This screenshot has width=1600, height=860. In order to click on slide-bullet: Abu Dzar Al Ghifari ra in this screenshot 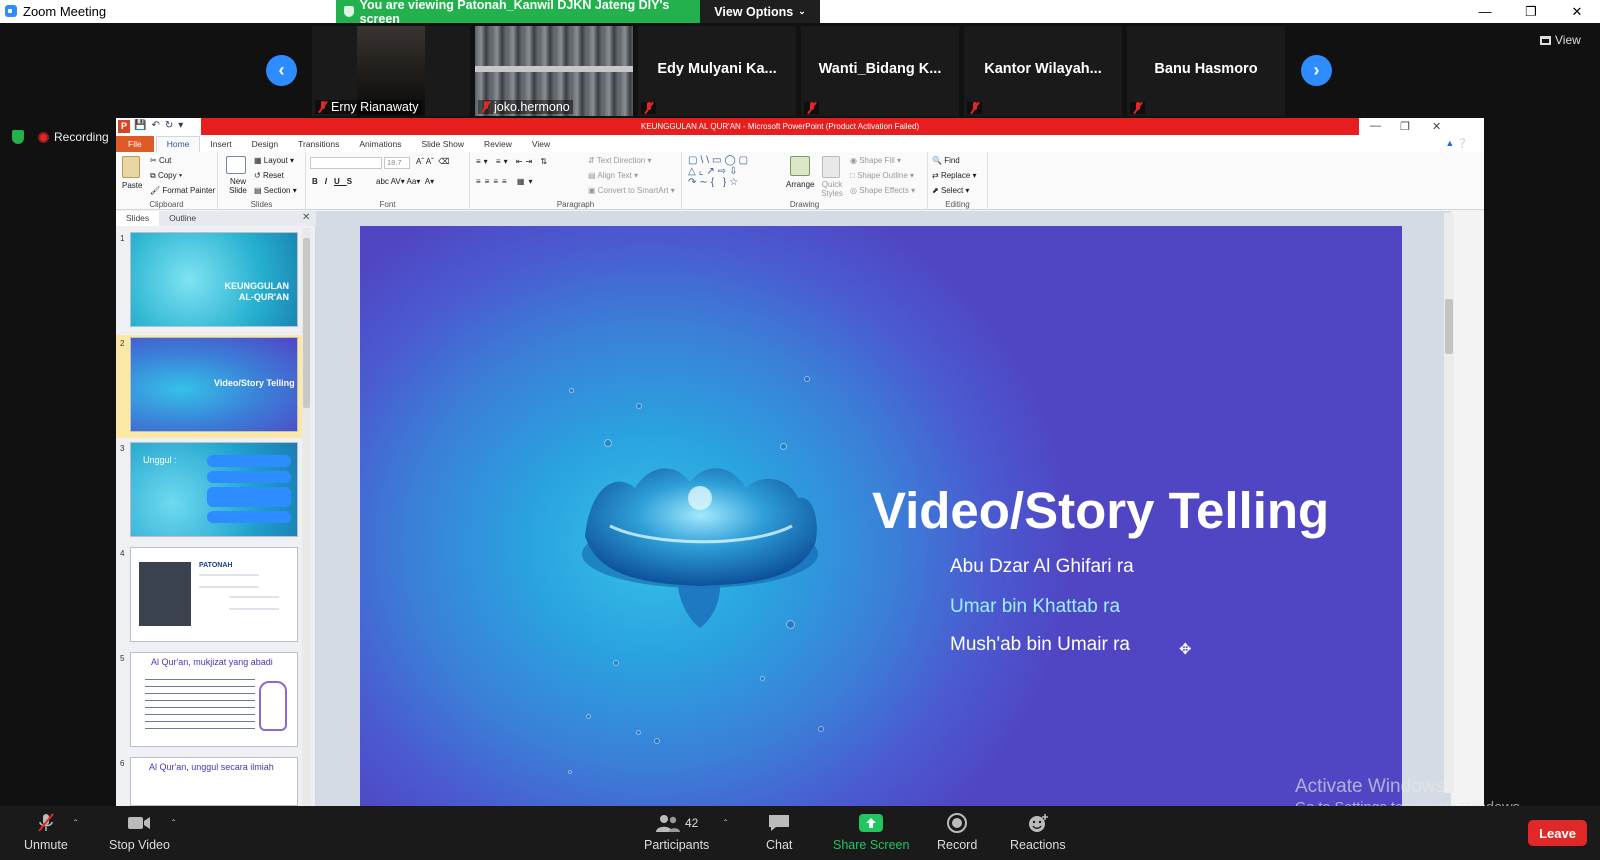, I will do `click(1042, 567)`.